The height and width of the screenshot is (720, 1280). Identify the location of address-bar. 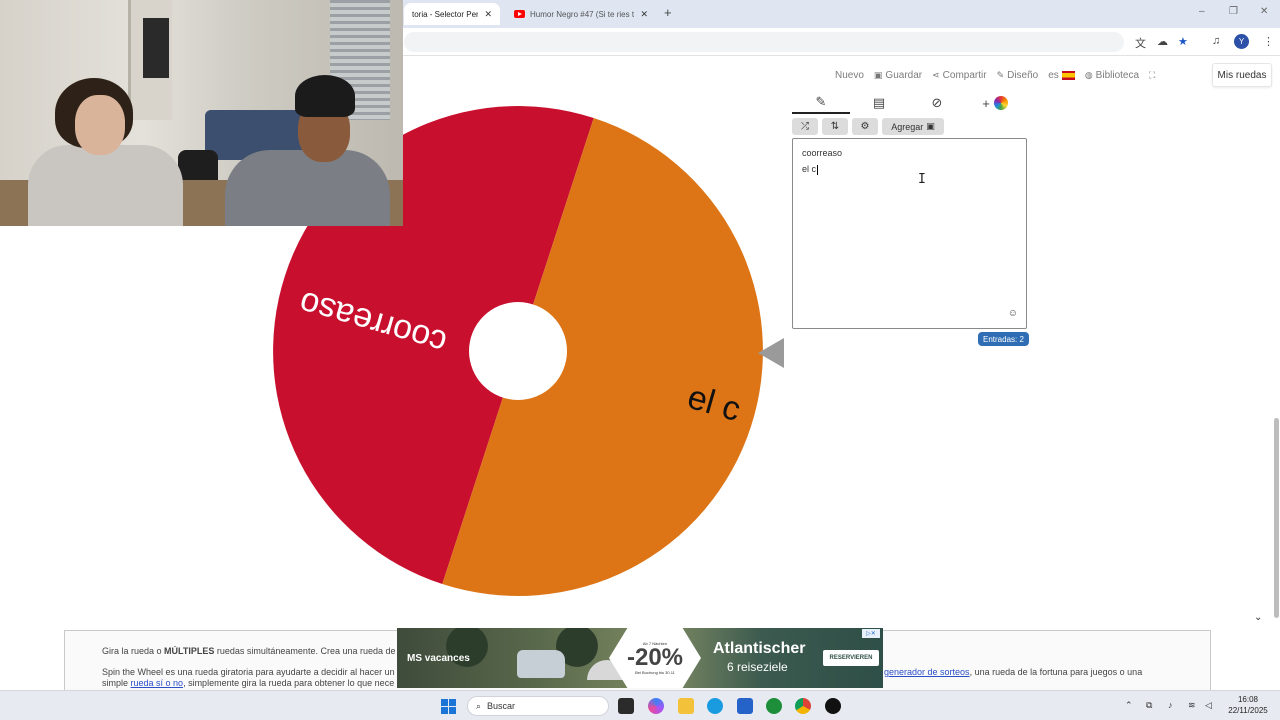
(764, 42).